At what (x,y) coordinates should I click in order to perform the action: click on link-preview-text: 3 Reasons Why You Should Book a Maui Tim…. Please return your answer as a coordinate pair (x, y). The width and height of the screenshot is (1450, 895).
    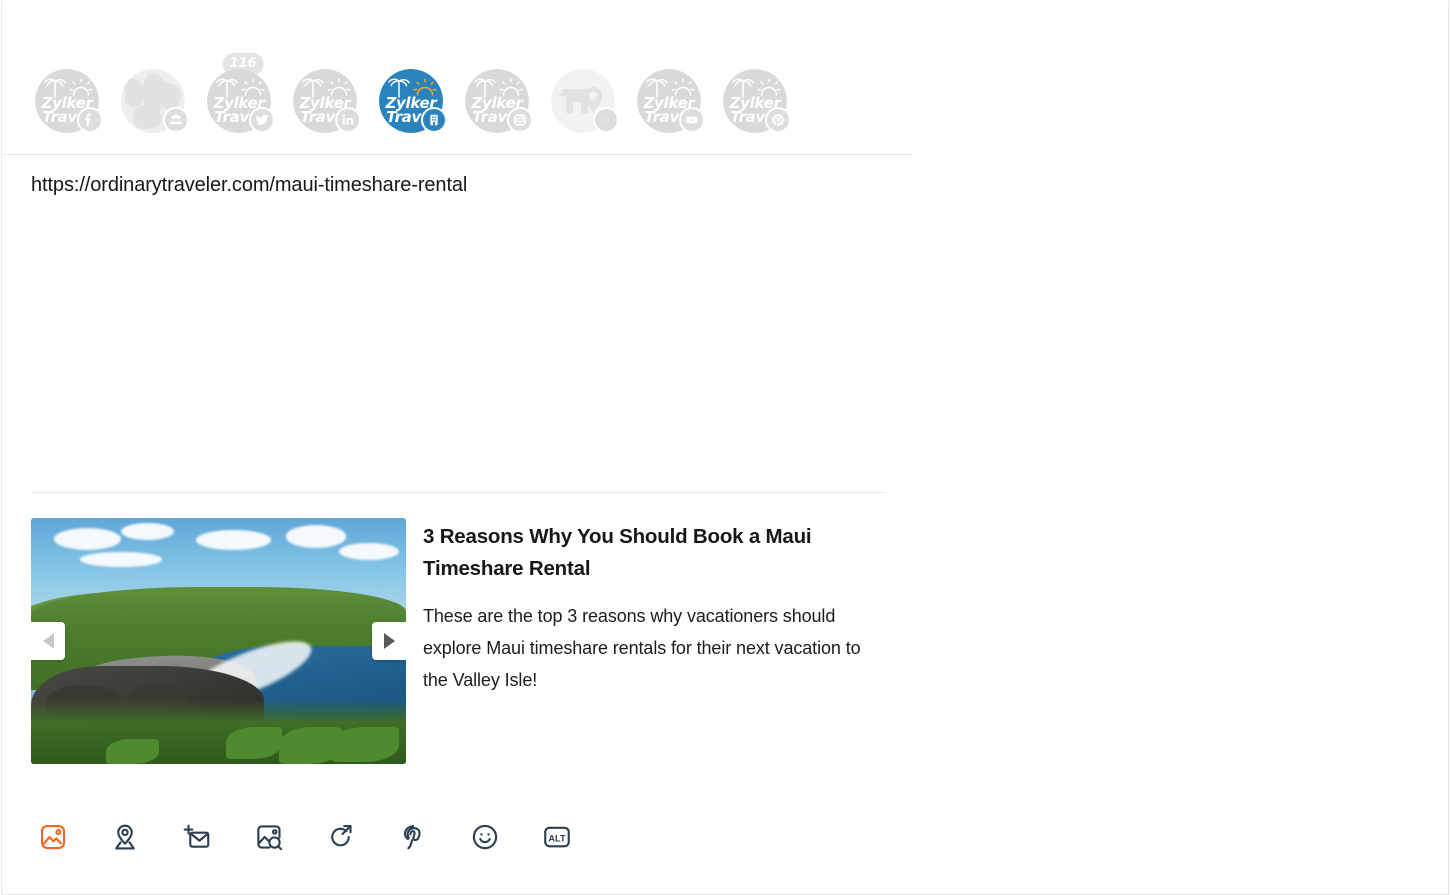
    Looking at the image, I should click on (654, 641).